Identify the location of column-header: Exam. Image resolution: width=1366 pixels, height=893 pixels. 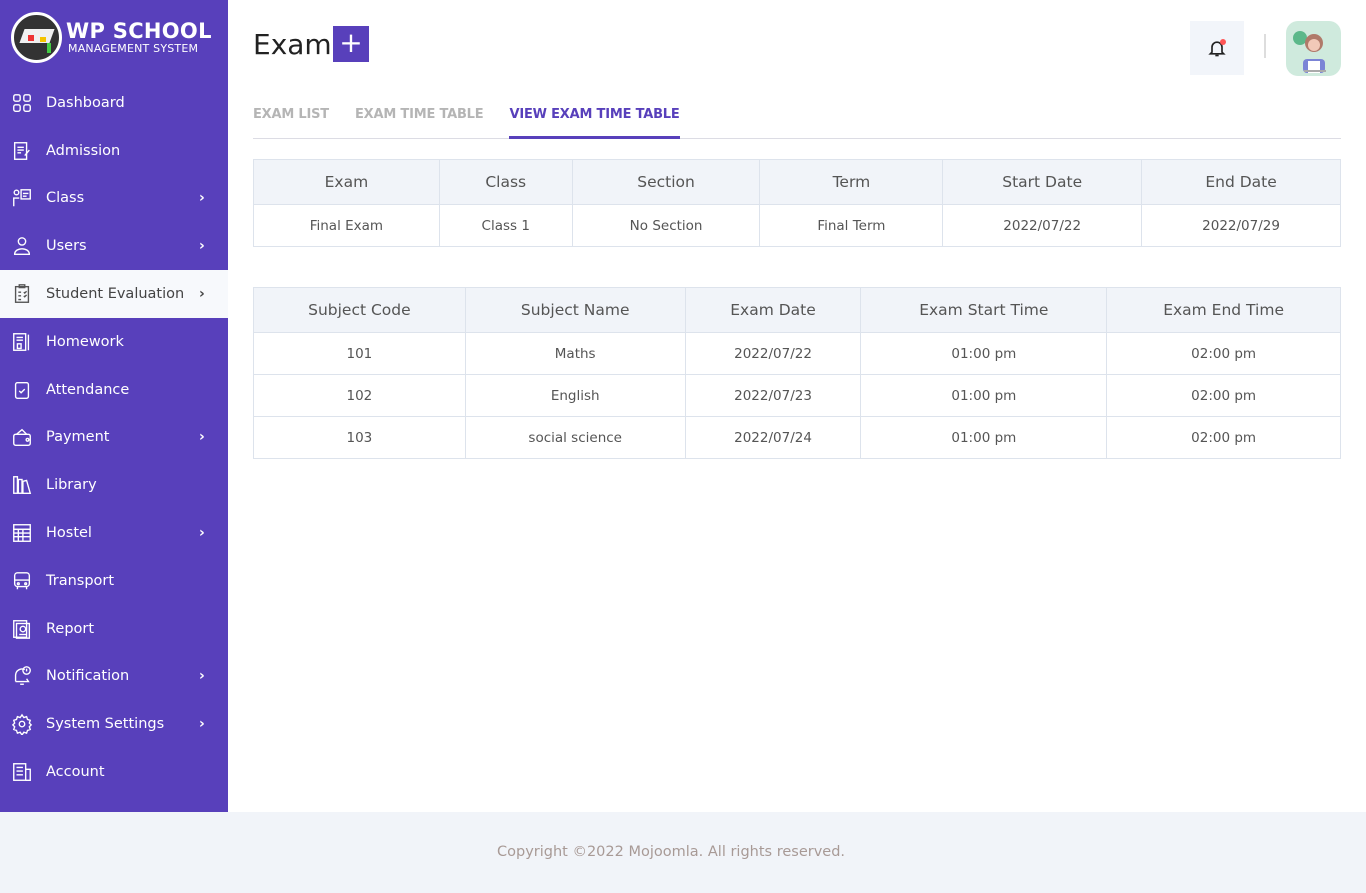
(346, 182).